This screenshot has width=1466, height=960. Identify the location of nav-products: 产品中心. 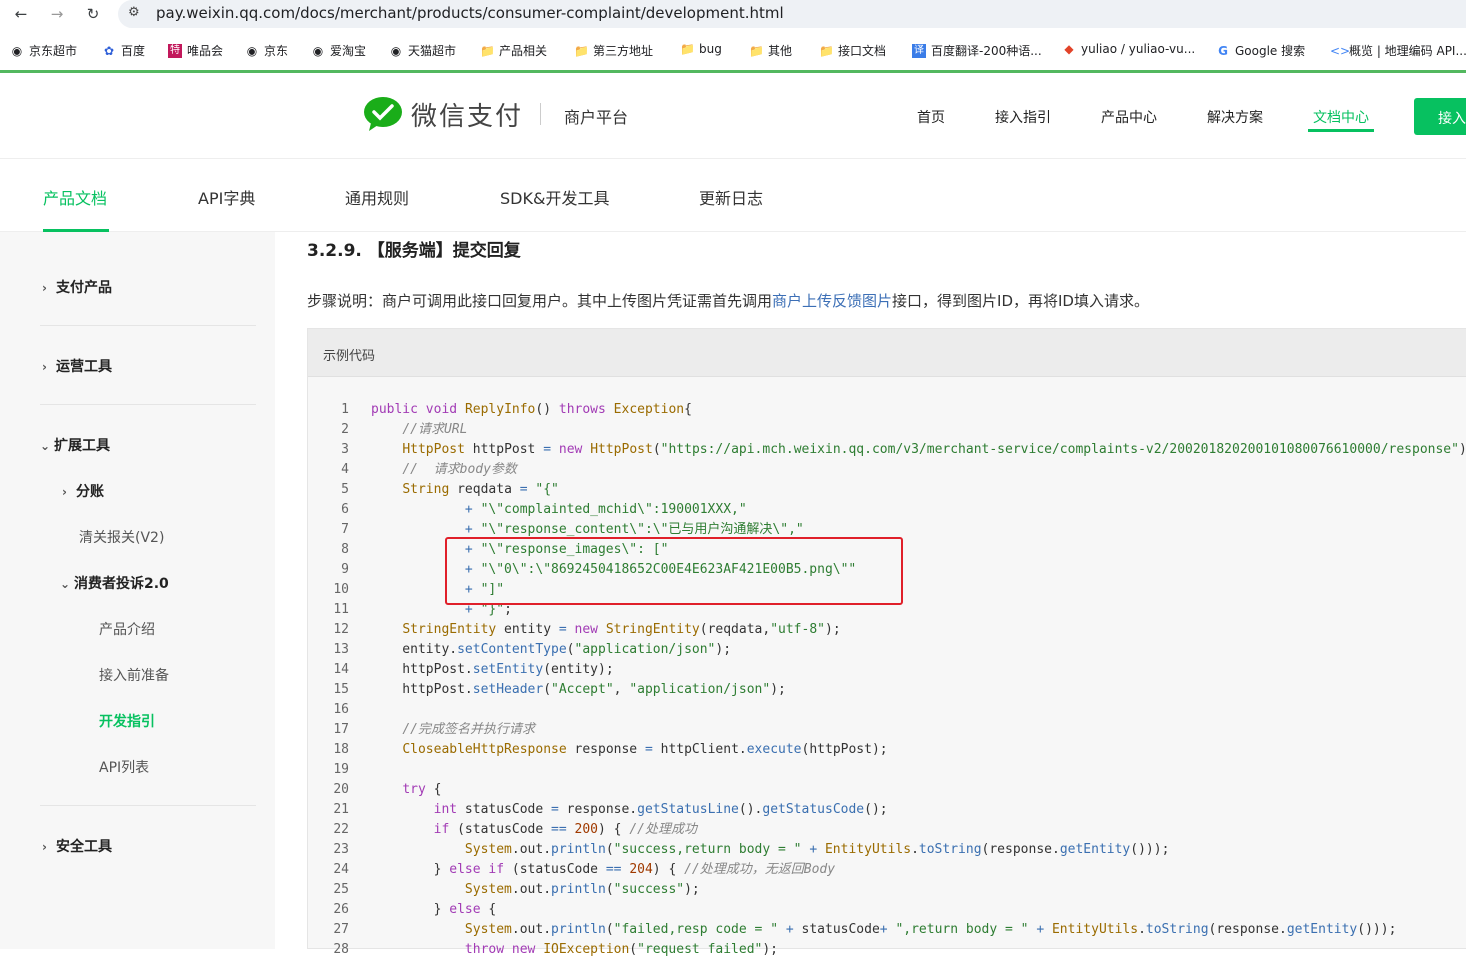
(1129, 117).